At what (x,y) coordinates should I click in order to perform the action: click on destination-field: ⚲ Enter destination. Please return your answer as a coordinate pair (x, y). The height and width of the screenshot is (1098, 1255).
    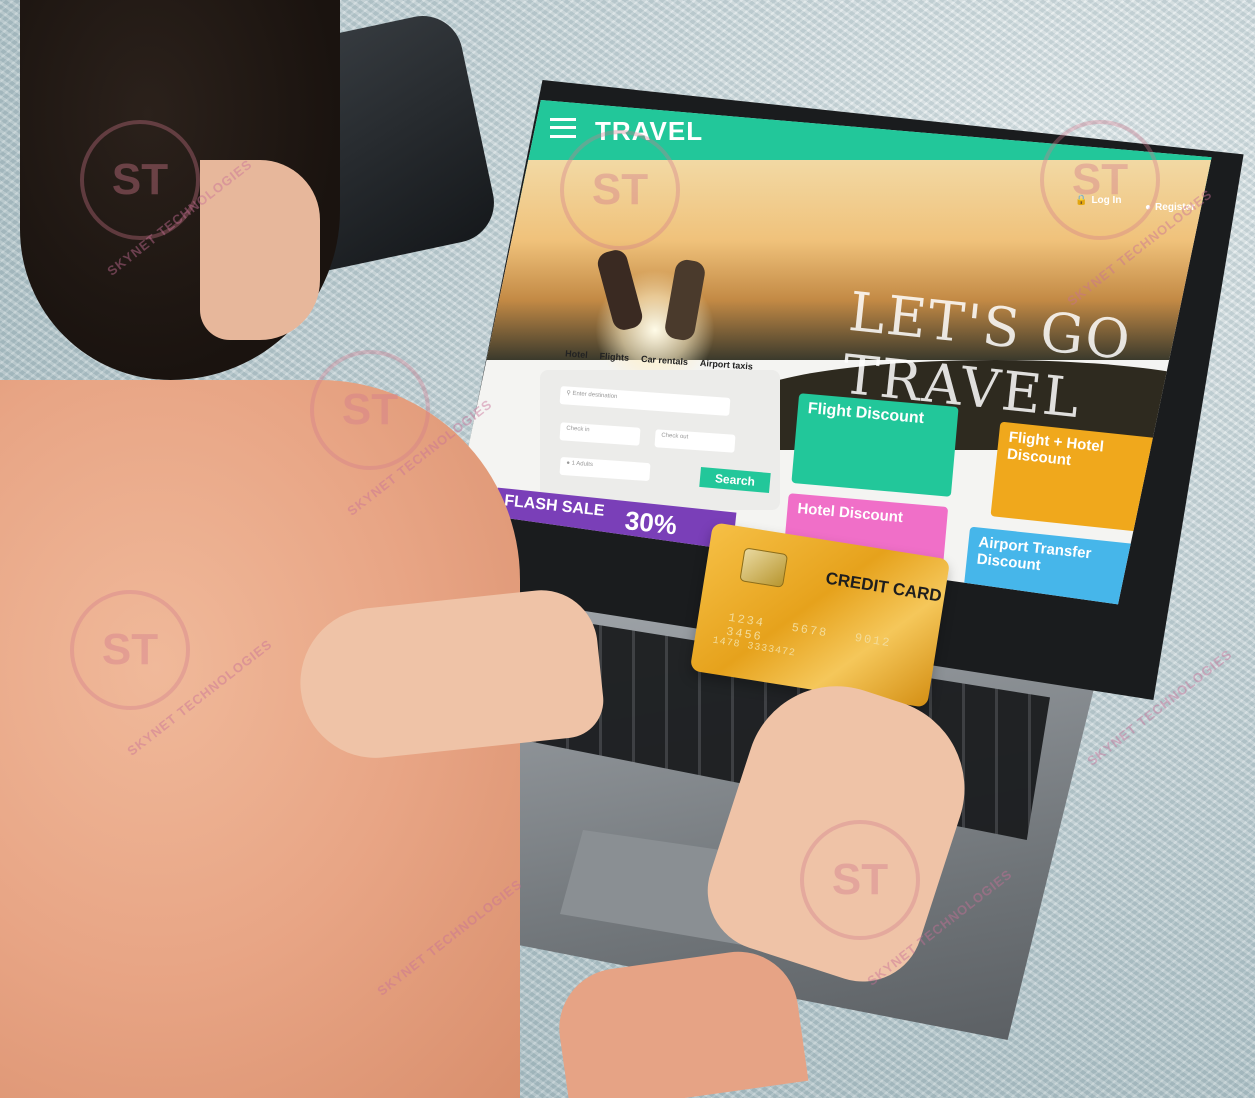
    Looking at the image, I should click on (645, 401).